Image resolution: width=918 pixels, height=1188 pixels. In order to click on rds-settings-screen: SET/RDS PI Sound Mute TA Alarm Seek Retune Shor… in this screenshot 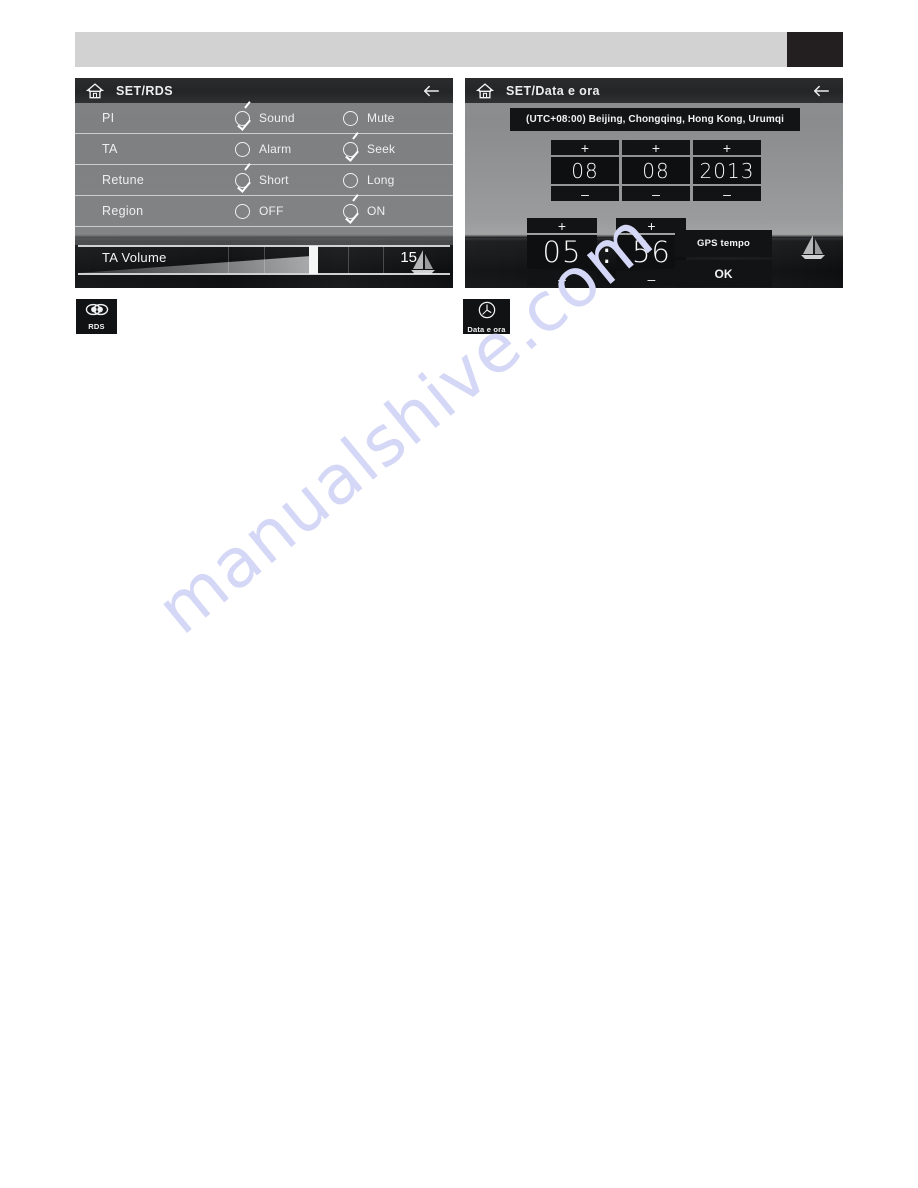, I will do `click(264, 183)`.